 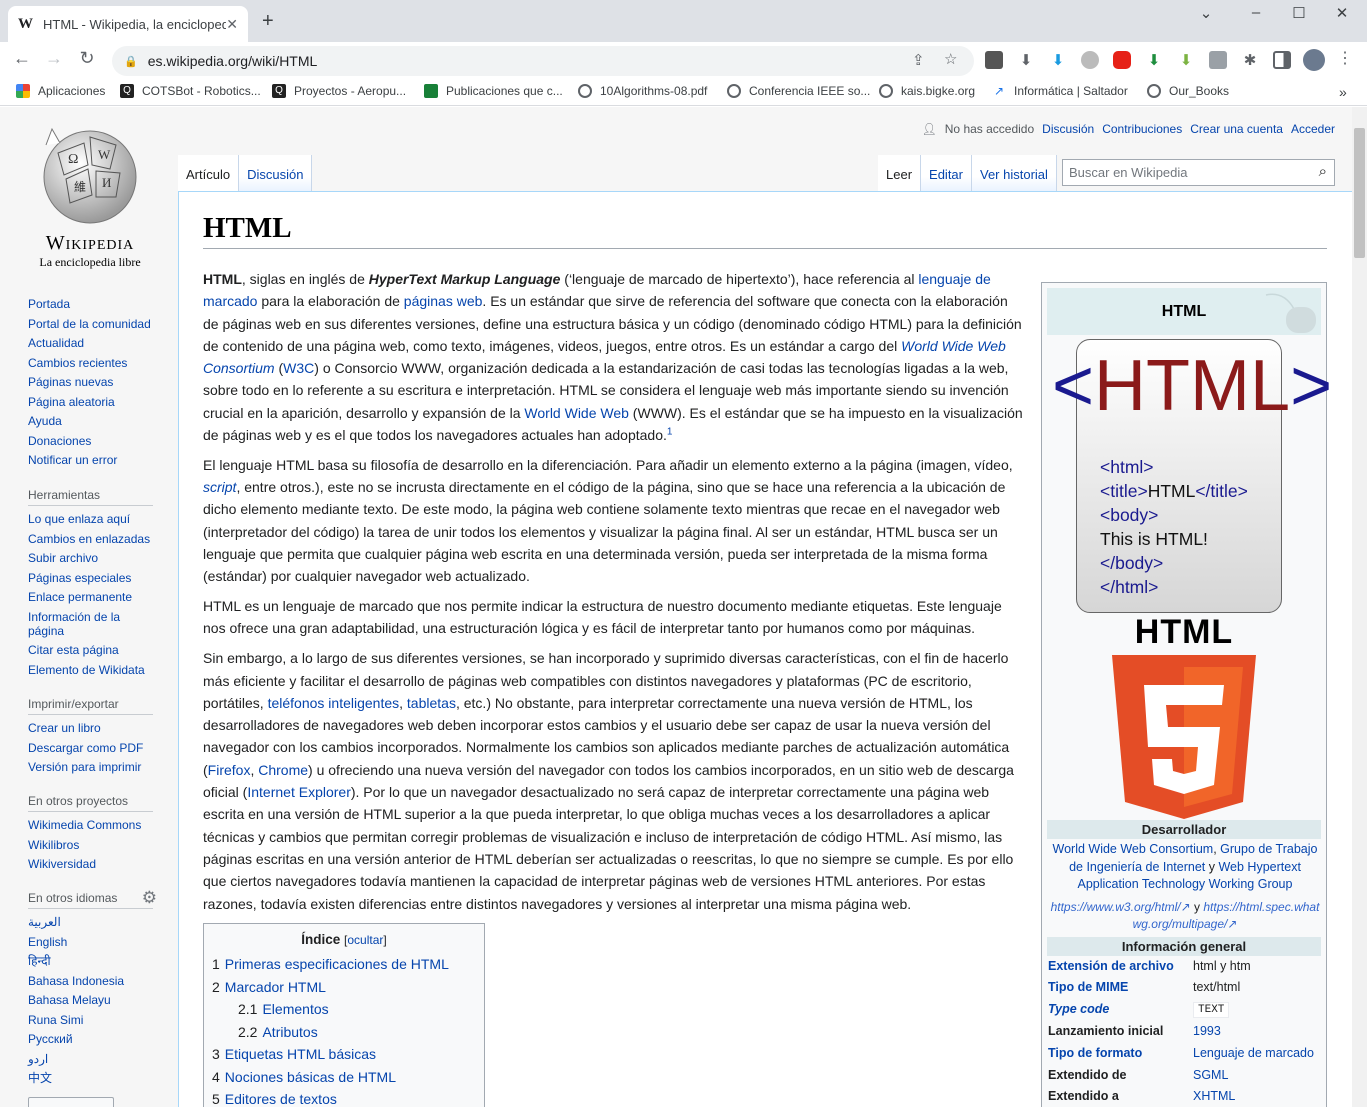 I want to click on pdf-extension-icon, so click(x=1218, y=60).